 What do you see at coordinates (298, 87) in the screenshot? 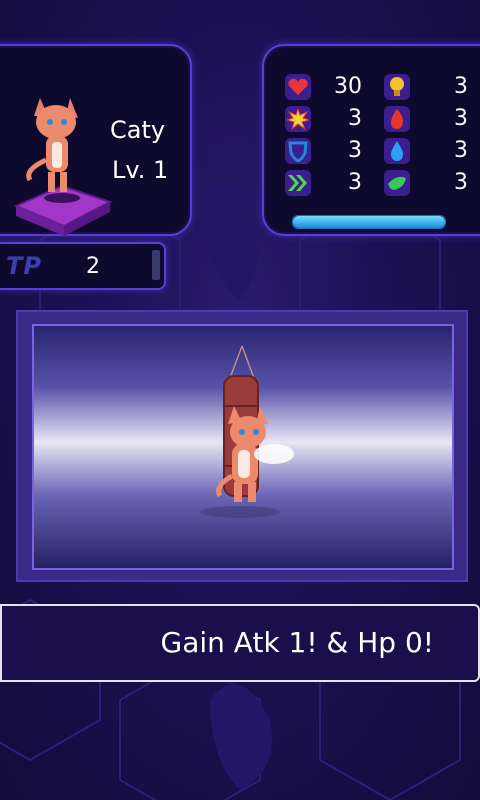
I see `heart-icon` at bounding box center [298, 87].